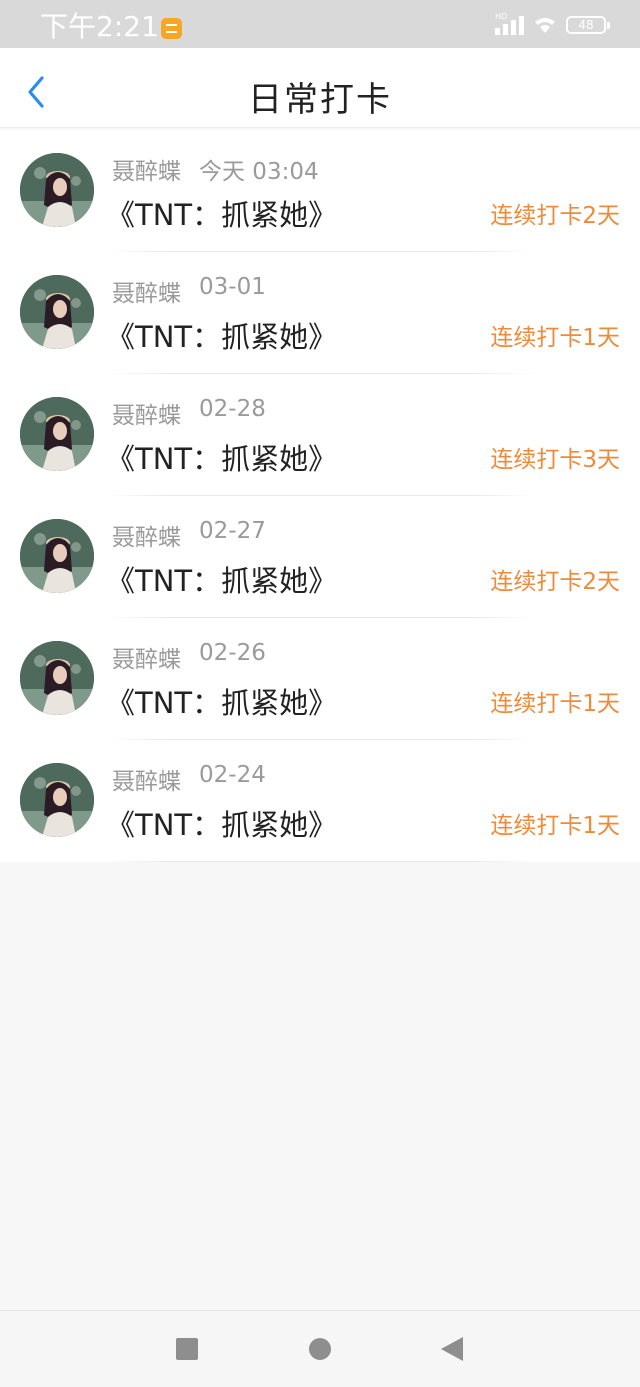 The height and width of the screenshot is (1387, 640). I want to click on nav-bar: 日常打卡, so click(320, 88).